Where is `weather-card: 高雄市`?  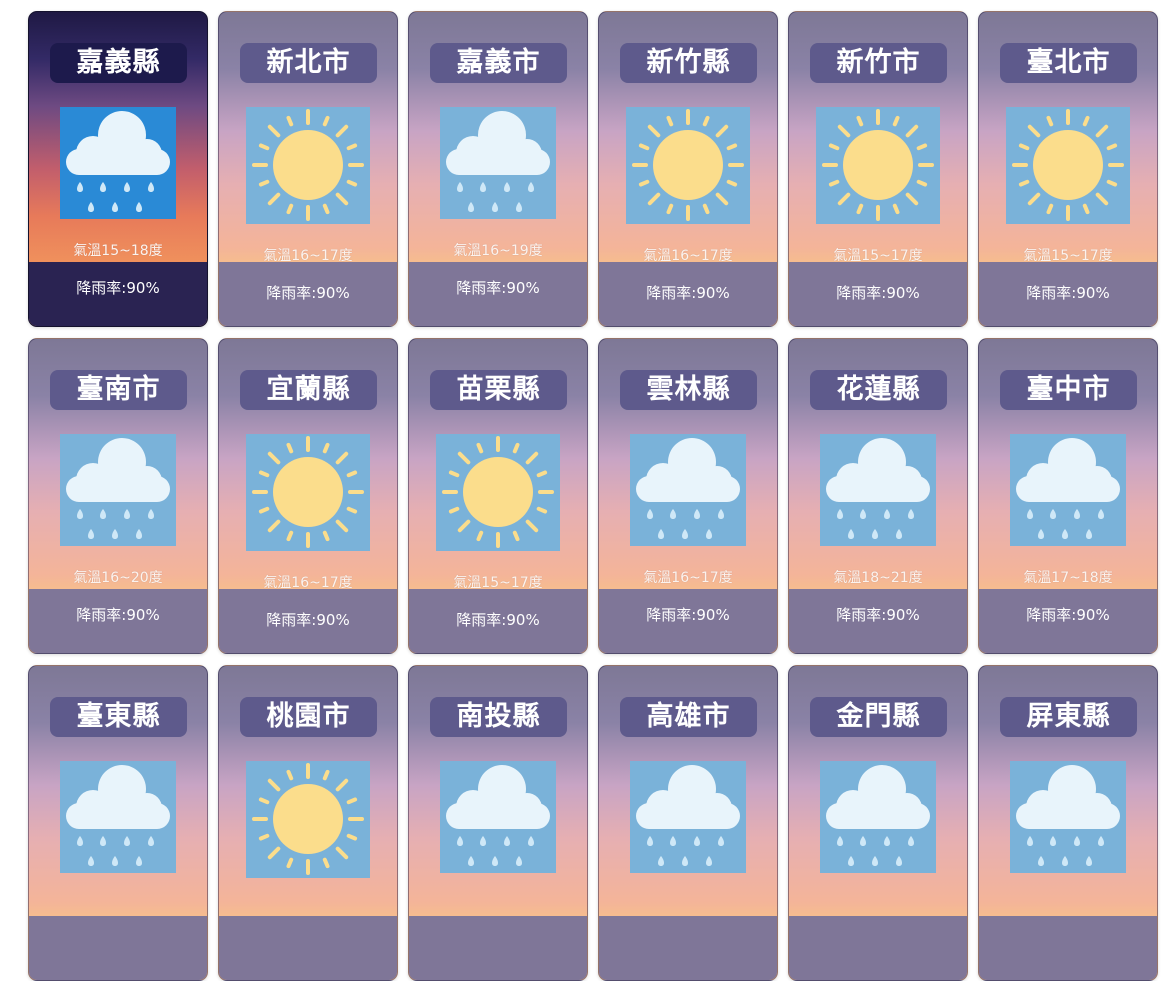
weather-card: 高雄市 is located at coordinates (688, 823).